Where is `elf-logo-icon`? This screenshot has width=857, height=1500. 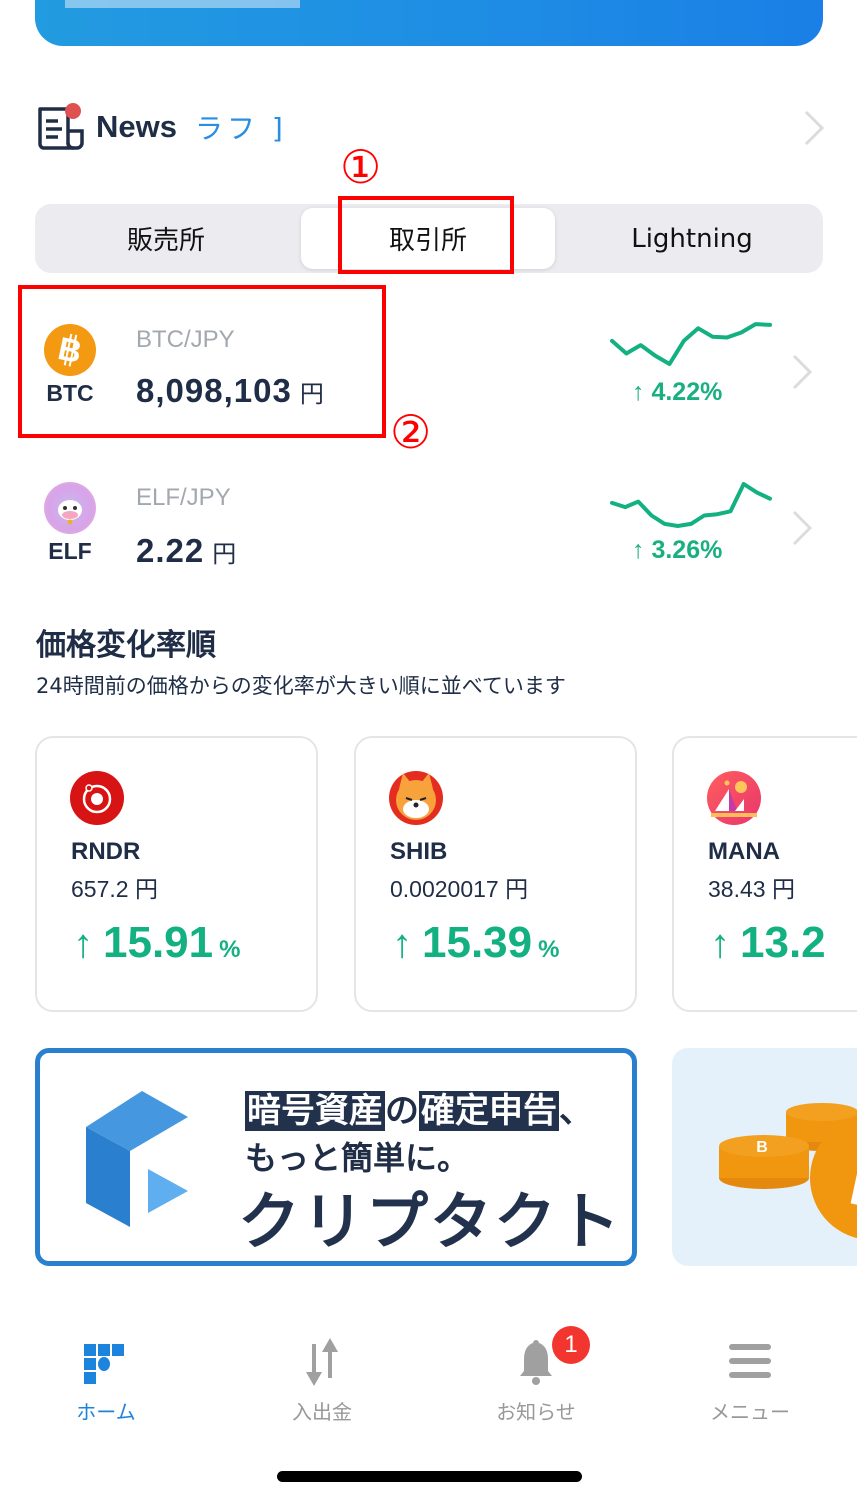 elf-logo-icon is located at coordinates (70, 508).